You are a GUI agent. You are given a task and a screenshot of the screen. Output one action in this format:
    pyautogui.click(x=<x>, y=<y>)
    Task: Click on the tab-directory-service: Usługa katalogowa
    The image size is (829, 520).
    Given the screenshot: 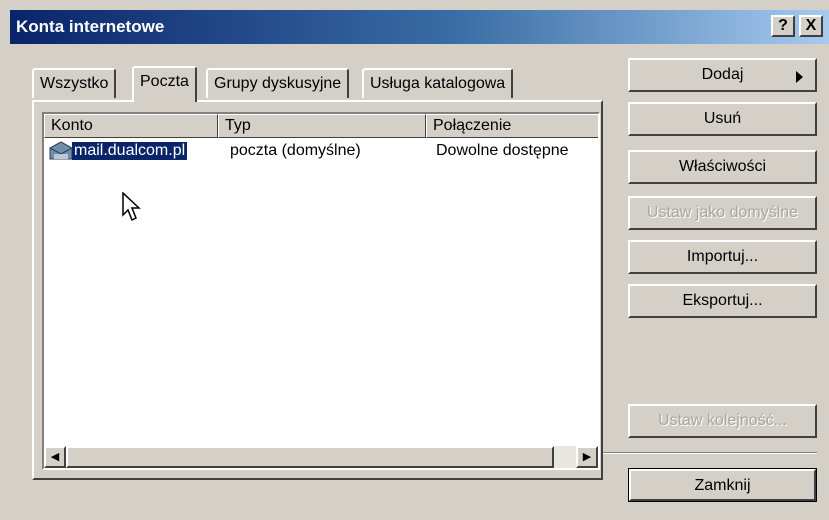 What is the action you would take?
    pyautogui.click(x=438, y=83)
    